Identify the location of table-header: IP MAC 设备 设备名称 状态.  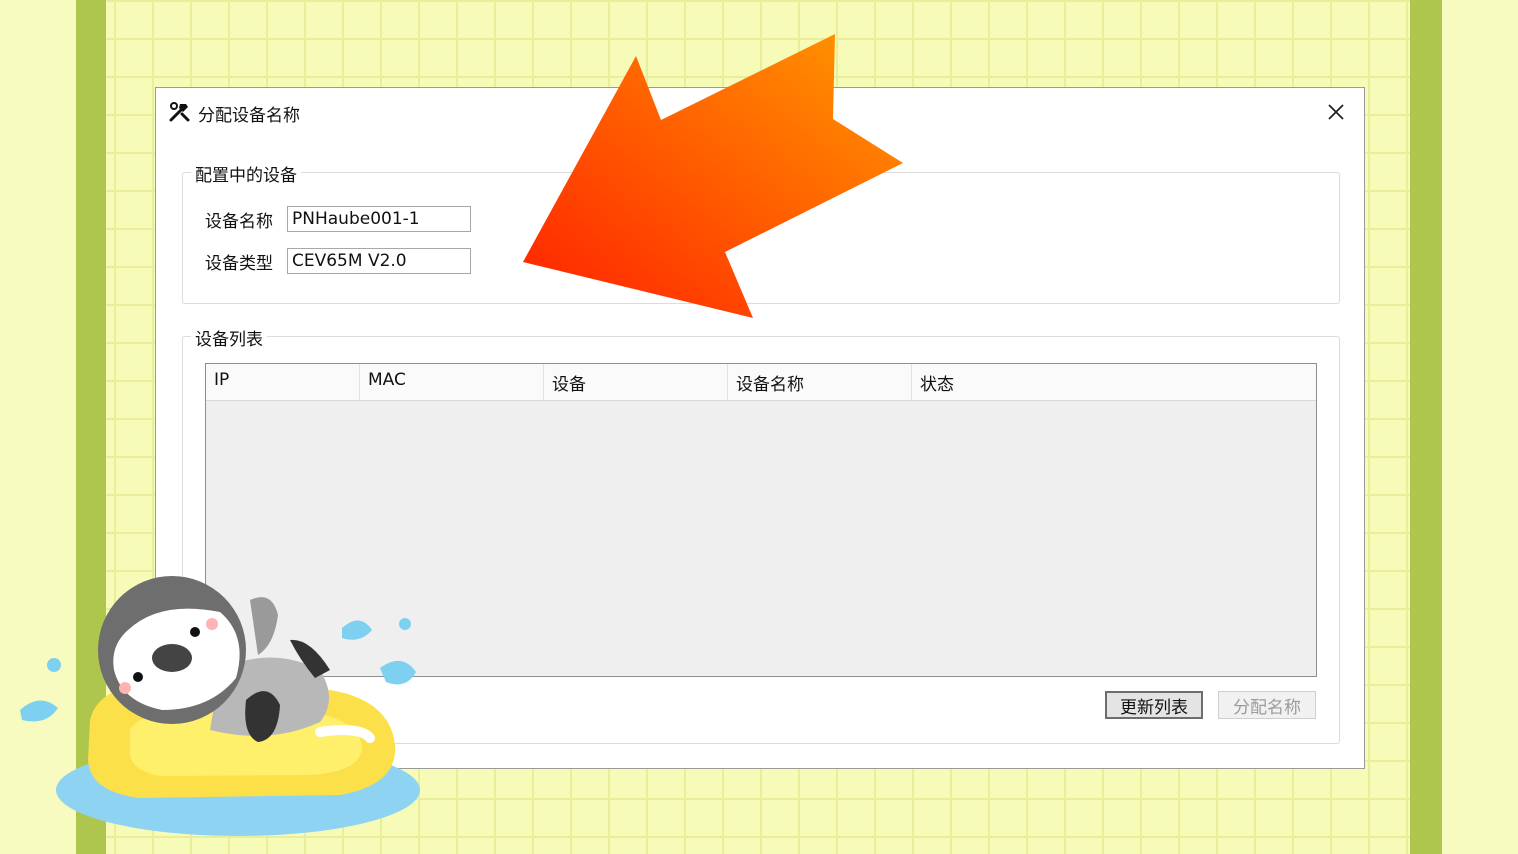
(761, 382).